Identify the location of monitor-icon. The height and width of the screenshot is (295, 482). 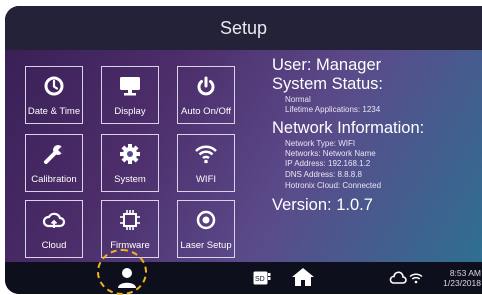
(130, 87).